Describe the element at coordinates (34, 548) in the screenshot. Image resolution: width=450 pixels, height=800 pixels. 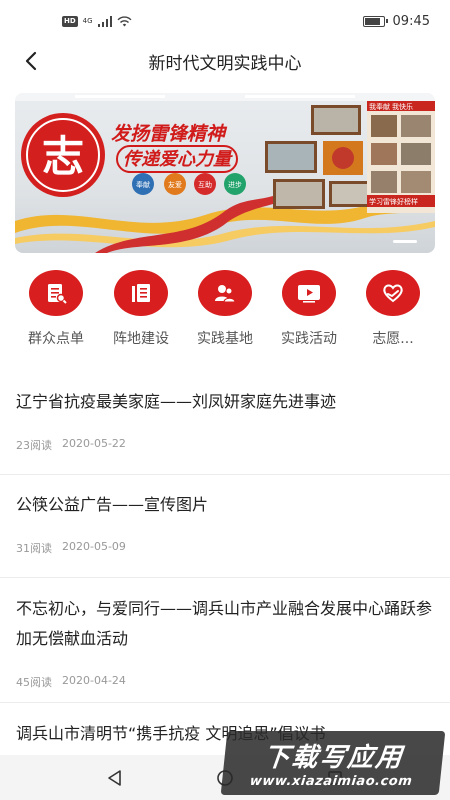
I see `article-reads: 31阅读` at that location.